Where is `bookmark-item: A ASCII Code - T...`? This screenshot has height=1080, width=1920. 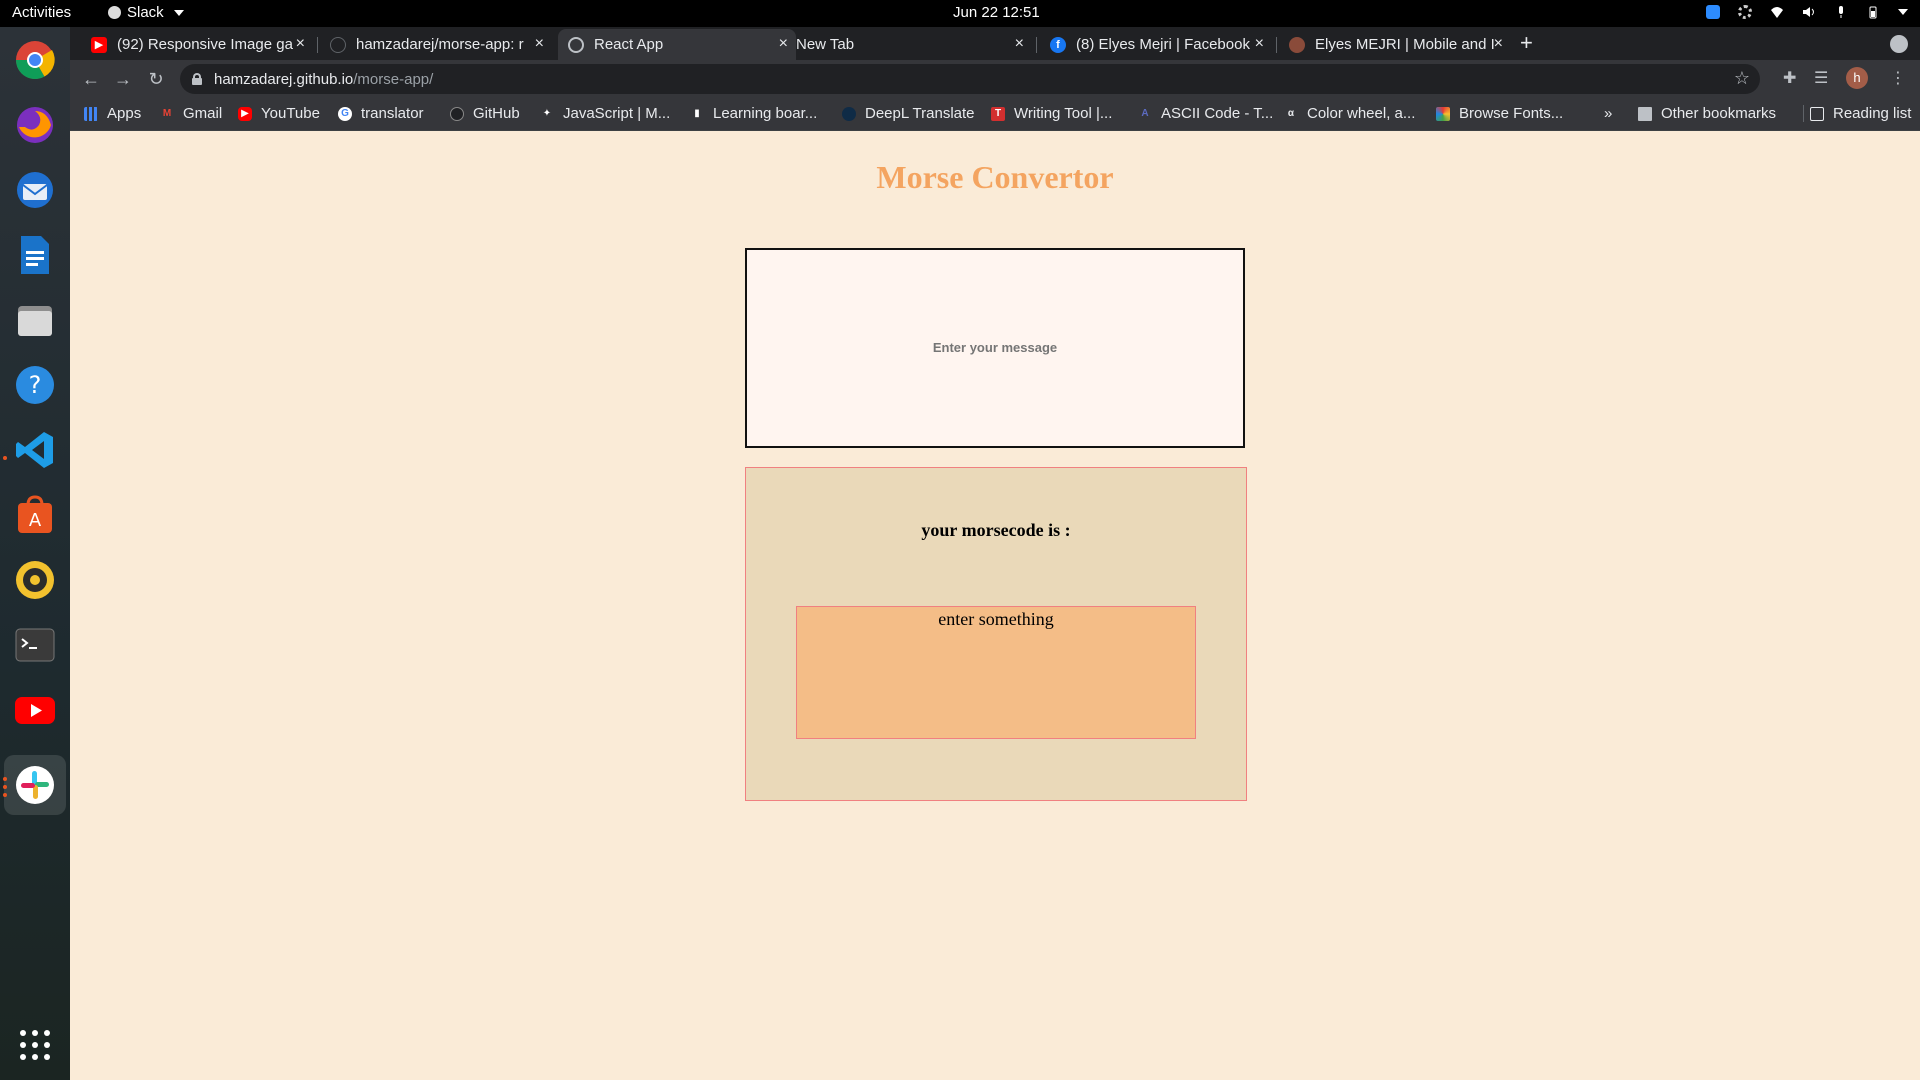
bookmark-item: A ASCII Code - T... is located at coordinates (1205, 113).